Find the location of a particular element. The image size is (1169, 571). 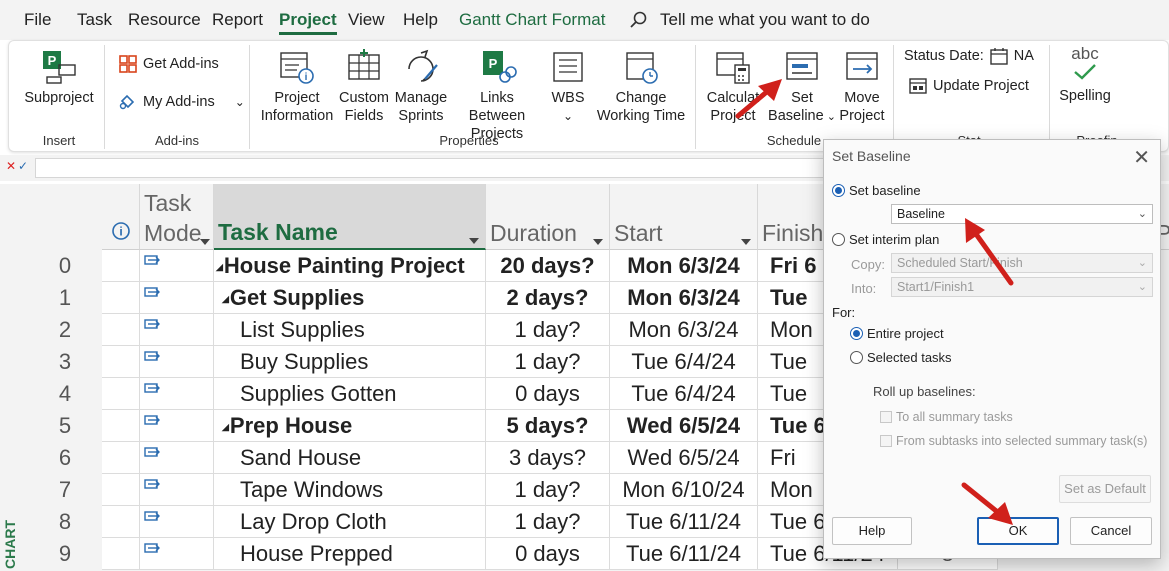

entry-input is located at coordinates (435, 168).